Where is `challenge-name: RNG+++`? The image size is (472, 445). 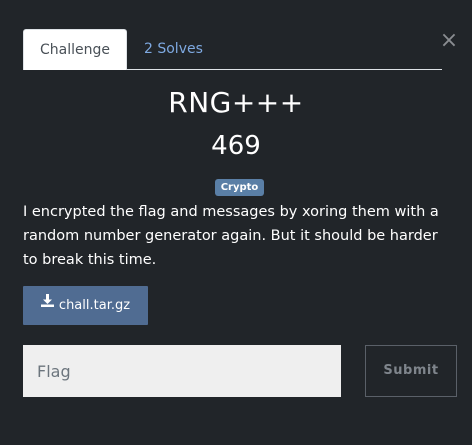 challenge-name: RNG+++ is located at coordinates (236, 102).